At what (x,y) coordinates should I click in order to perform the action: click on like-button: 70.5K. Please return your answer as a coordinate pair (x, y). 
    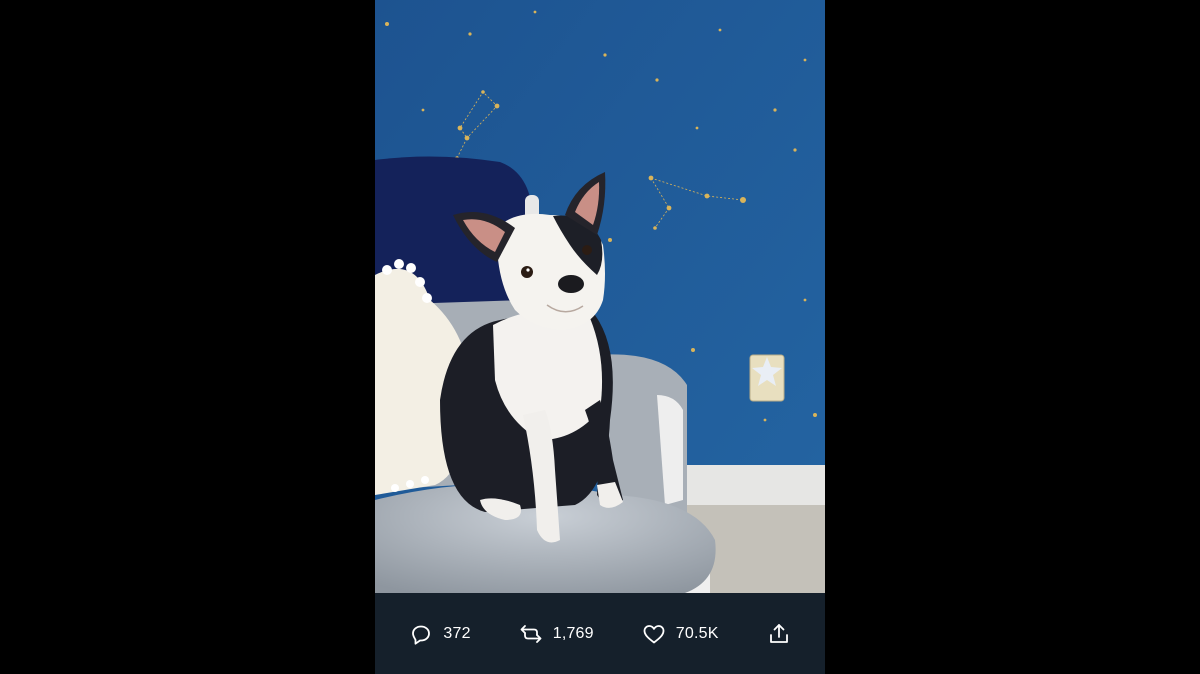
    Looking at the image, I should click on (680, 634).